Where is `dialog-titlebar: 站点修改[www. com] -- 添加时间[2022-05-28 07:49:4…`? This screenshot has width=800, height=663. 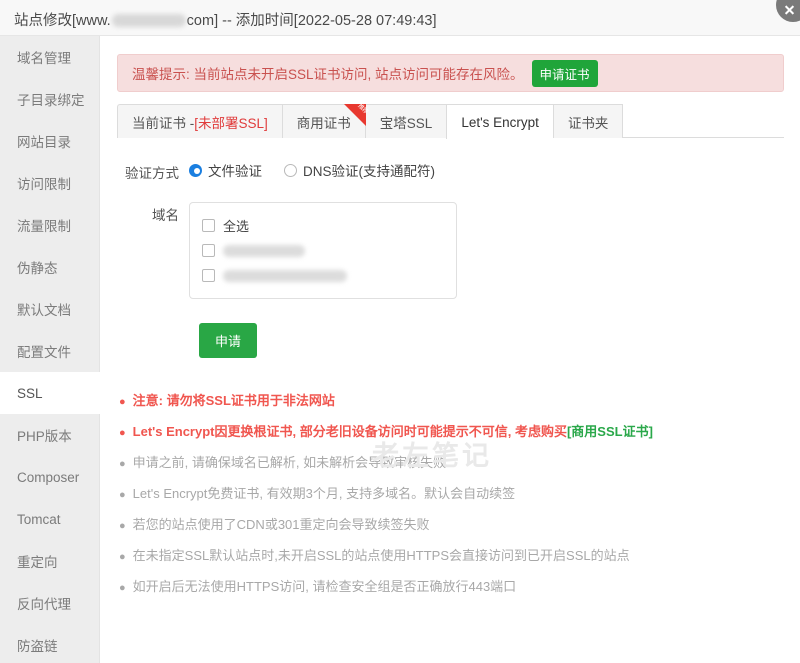 dialog-titlebar: 站点修改[www. com] -- 添加时间[2022-05-28 07:49:4… is located at coordinates (400, 18).